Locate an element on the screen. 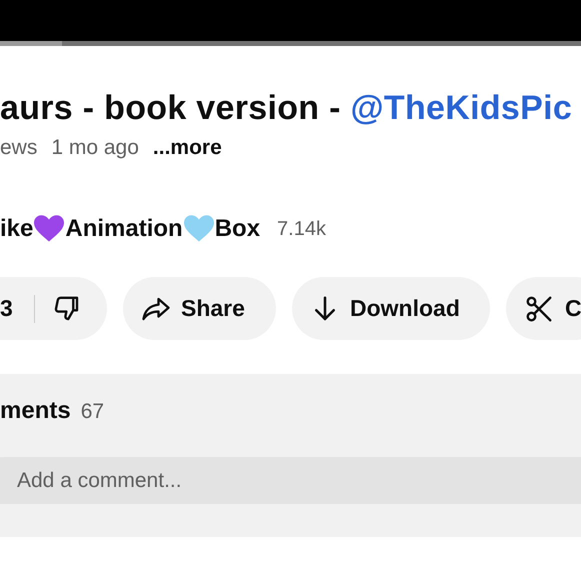 The height and width of the screenshot is (581, 581). comments-heading: ments is located at coordinates (35, 411).